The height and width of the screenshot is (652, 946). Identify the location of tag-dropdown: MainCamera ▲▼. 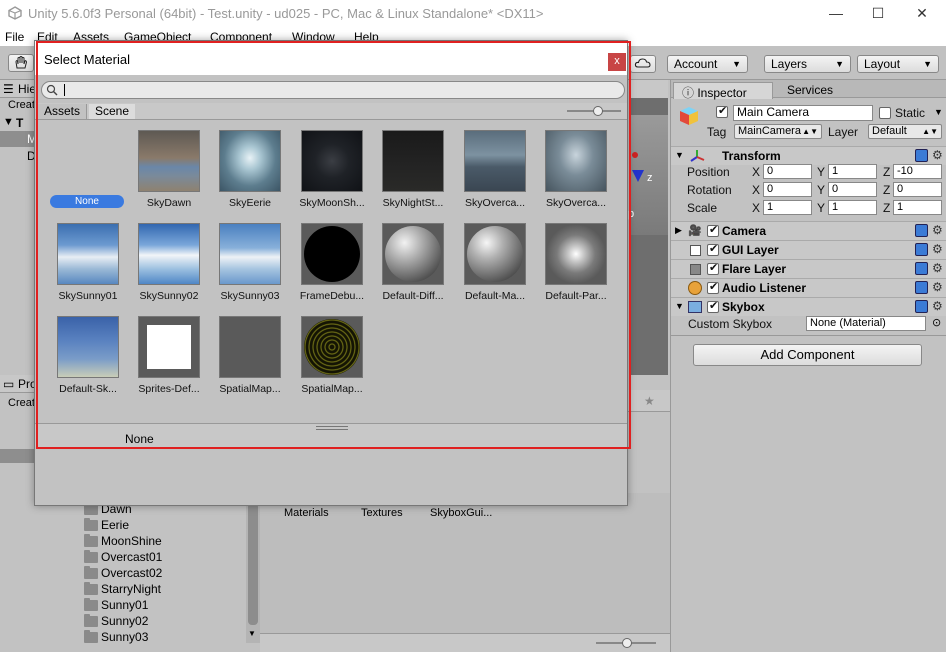
(778, 131).